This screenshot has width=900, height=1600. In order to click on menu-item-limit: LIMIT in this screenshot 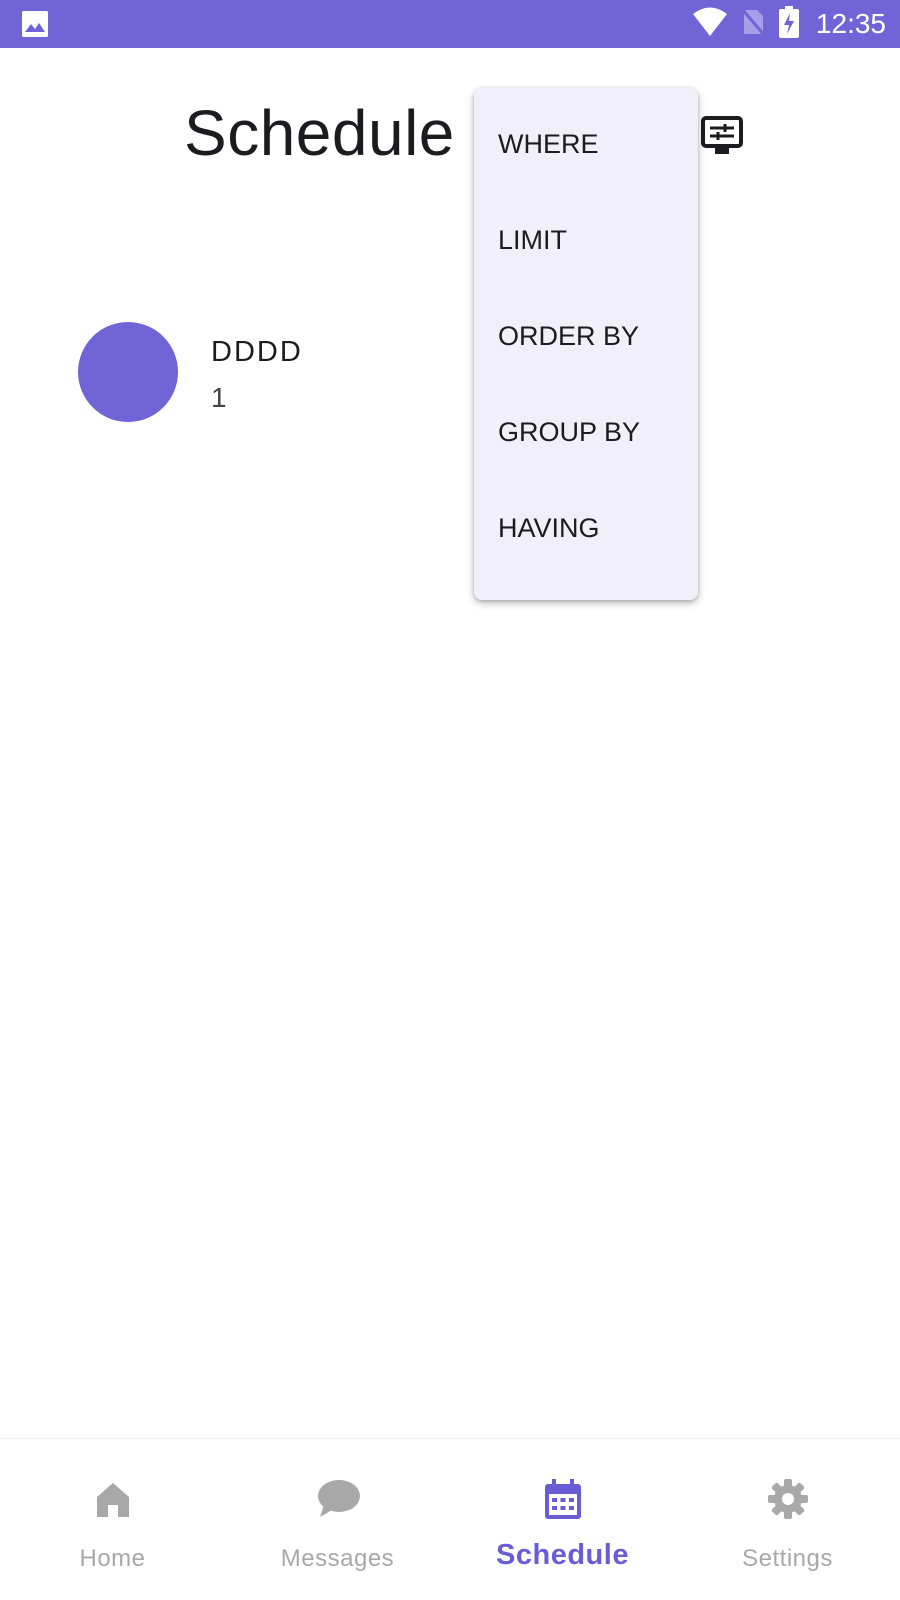, I will do `click(586, 240)`.